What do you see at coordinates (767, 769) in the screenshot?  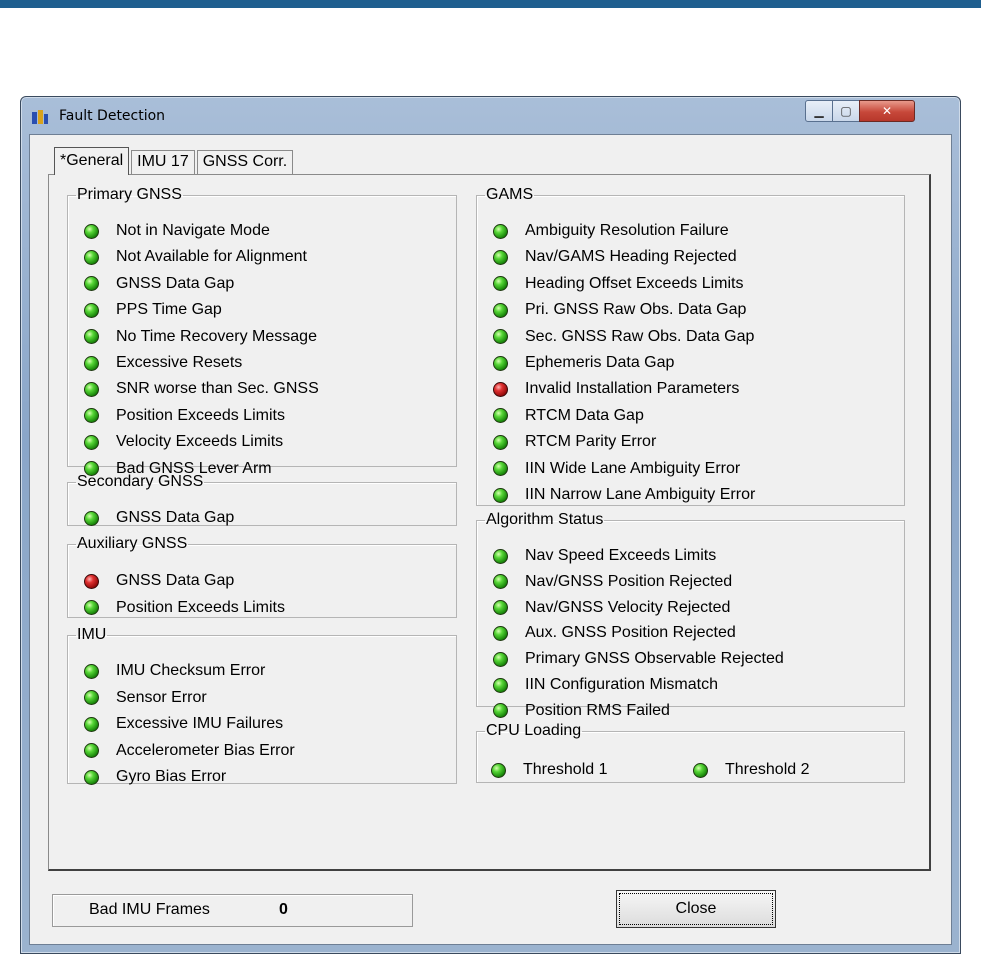 I see `status-item-label: Threshold 2` at bounding box center [767, 769].